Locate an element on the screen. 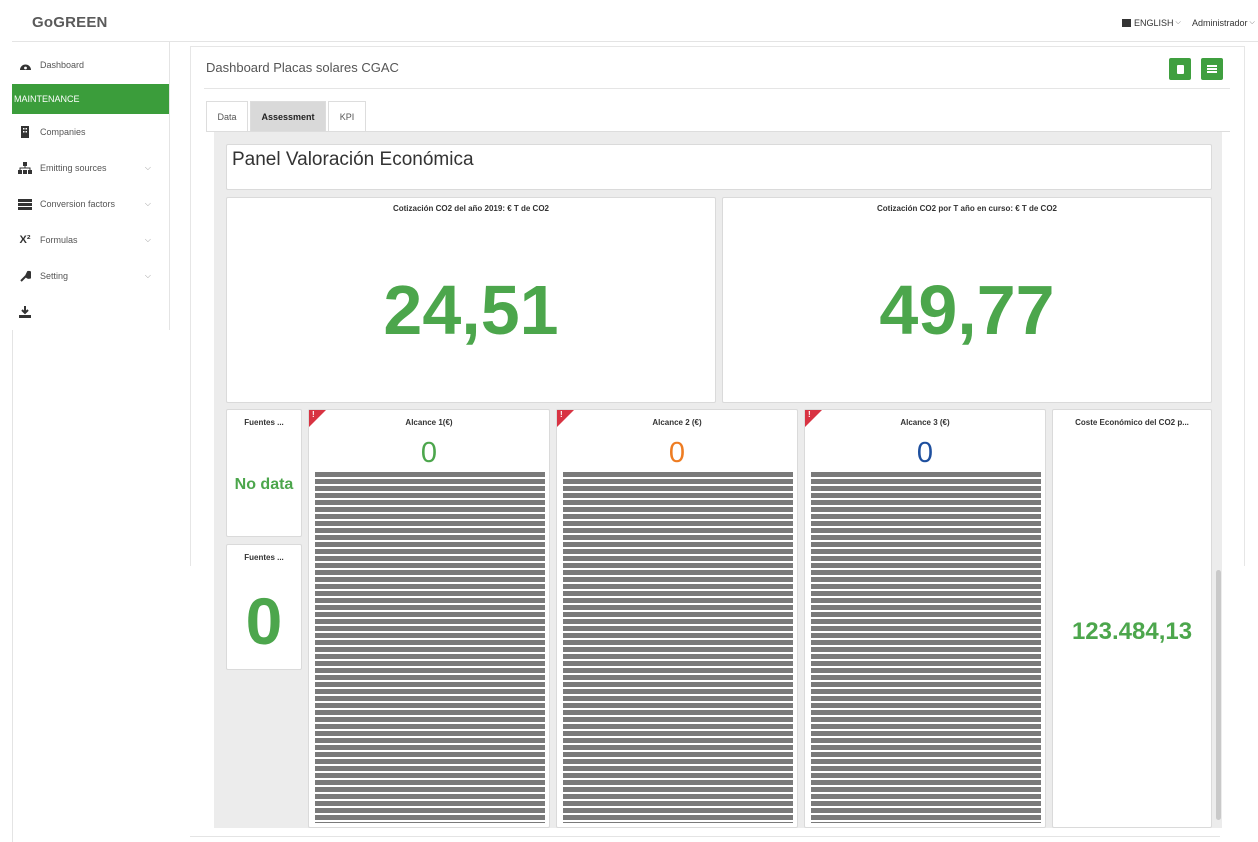 The image size is (1258, 842). app-logo: GoGREEN is located at coordinates (70, 22).